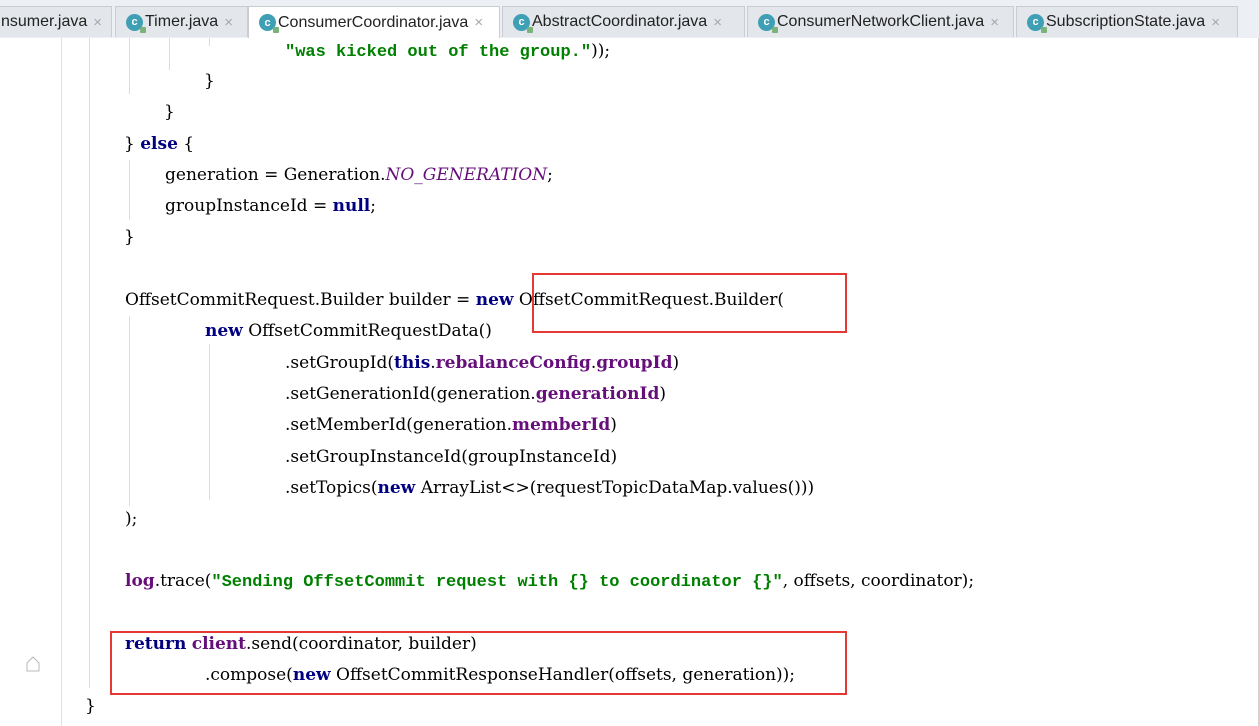 Image resolution: width=1259 pixels, height=726 pixels. I want to click on highlight-box-builder, so click(689, 303).